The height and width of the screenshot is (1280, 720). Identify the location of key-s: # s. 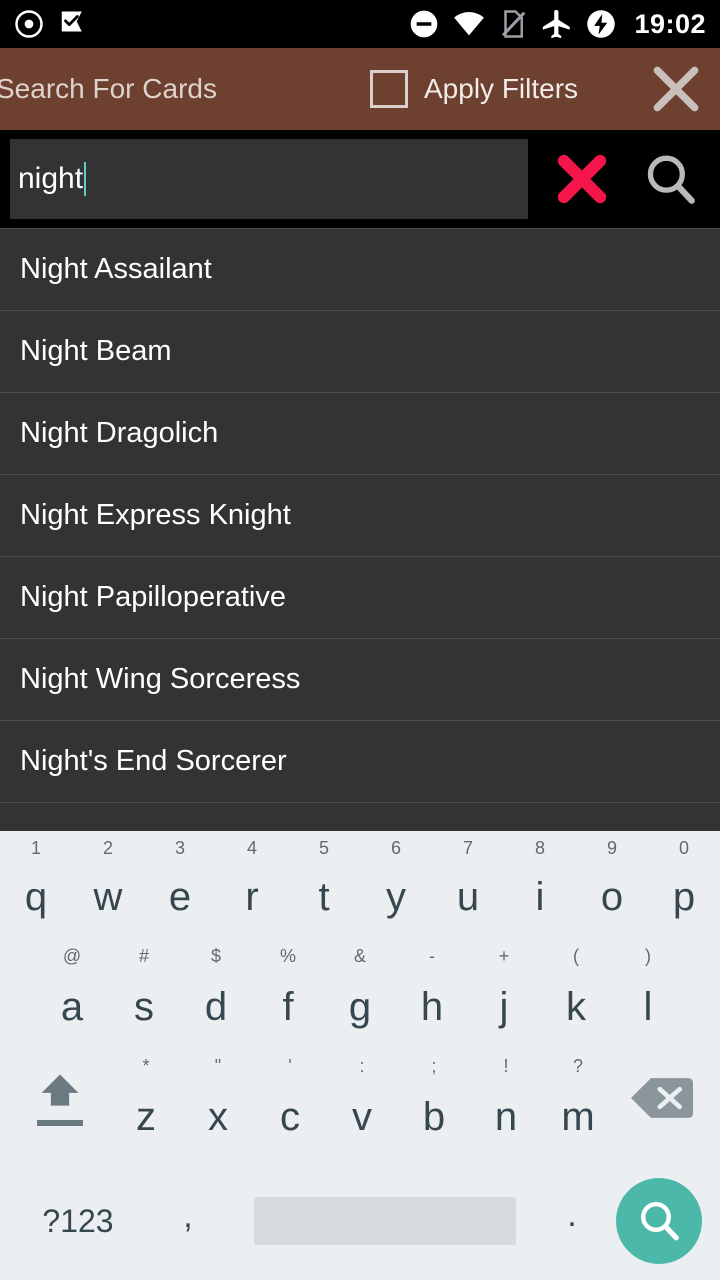
(144, 994).